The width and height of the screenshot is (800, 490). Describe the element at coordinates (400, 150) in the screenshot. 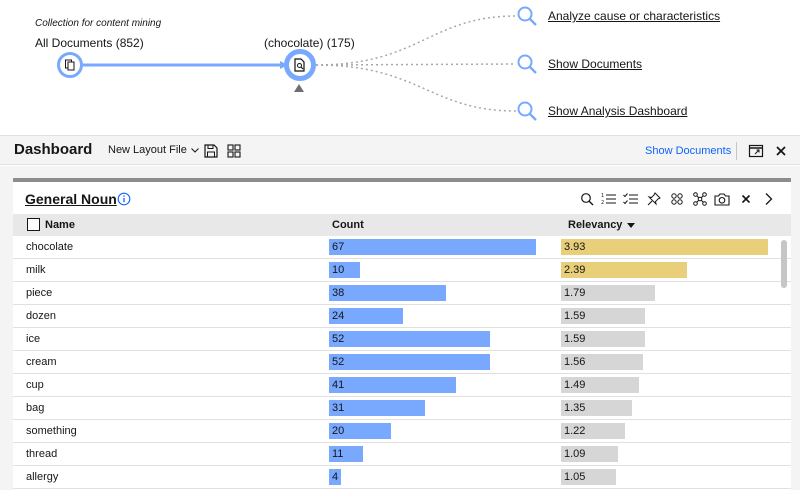

I see `dashboard-header: Dashboard New Layout File Show Documents` at that location.